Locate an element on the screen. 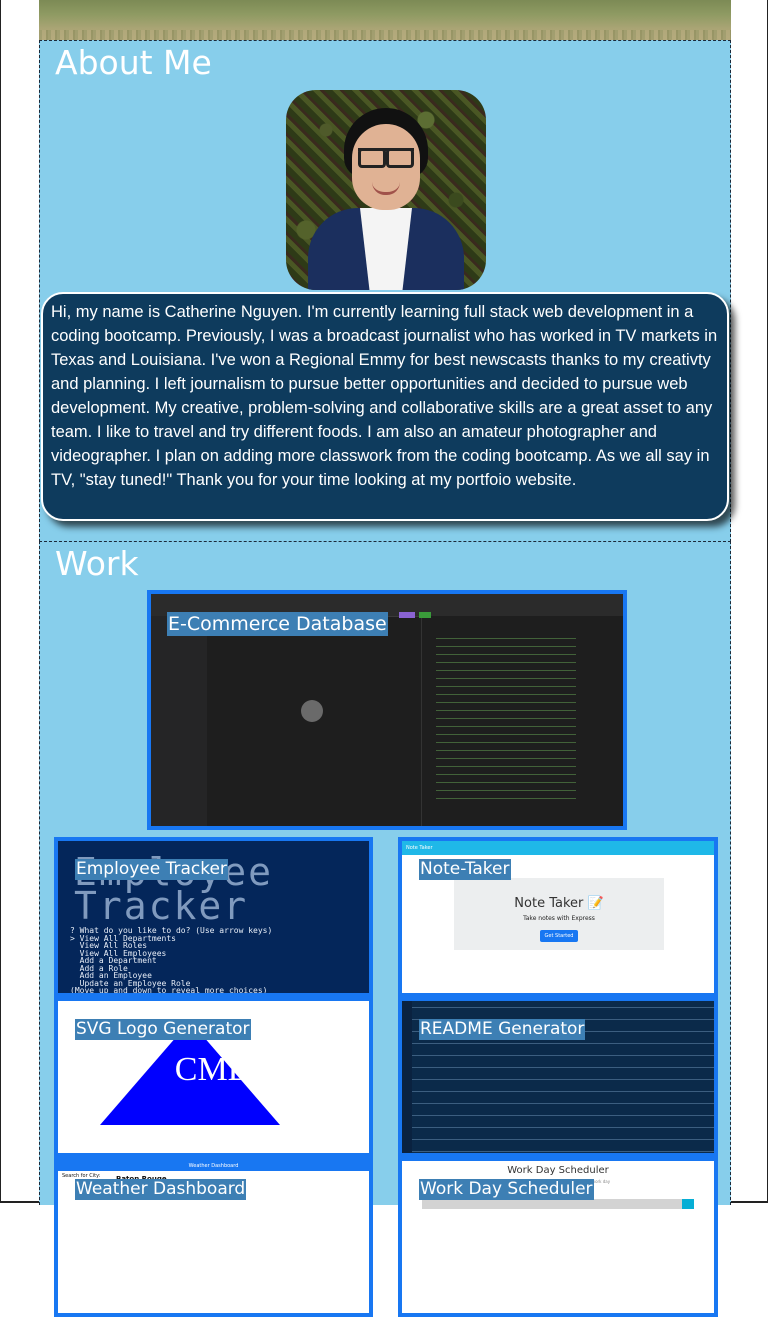 Image resolution: width=770 pixels, height=1317 pixels. project-card-readme-generator: README Generator is located at coordinates (558, 1077).